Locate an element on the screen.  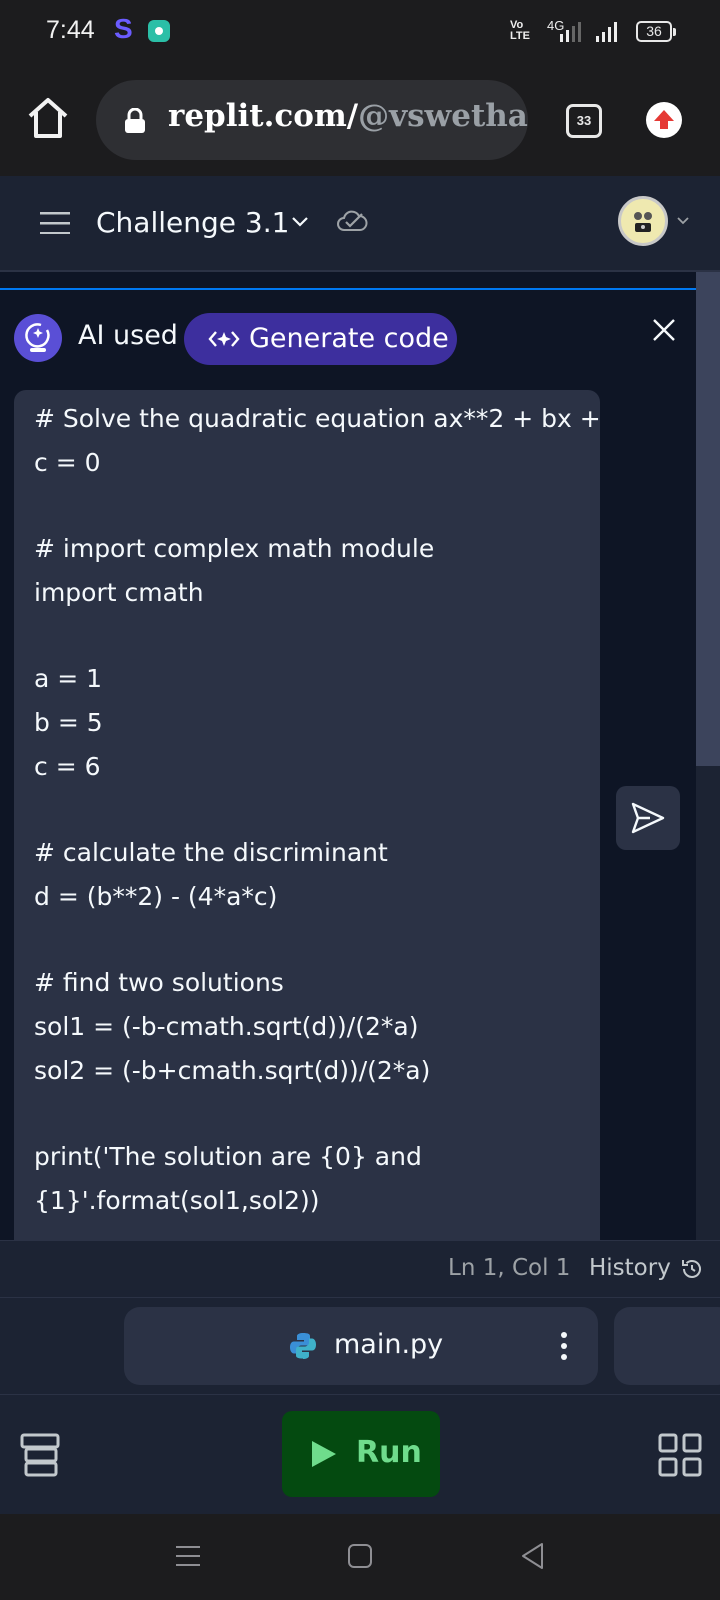
battery-icon: 36 is located at coordinates (656, 31).